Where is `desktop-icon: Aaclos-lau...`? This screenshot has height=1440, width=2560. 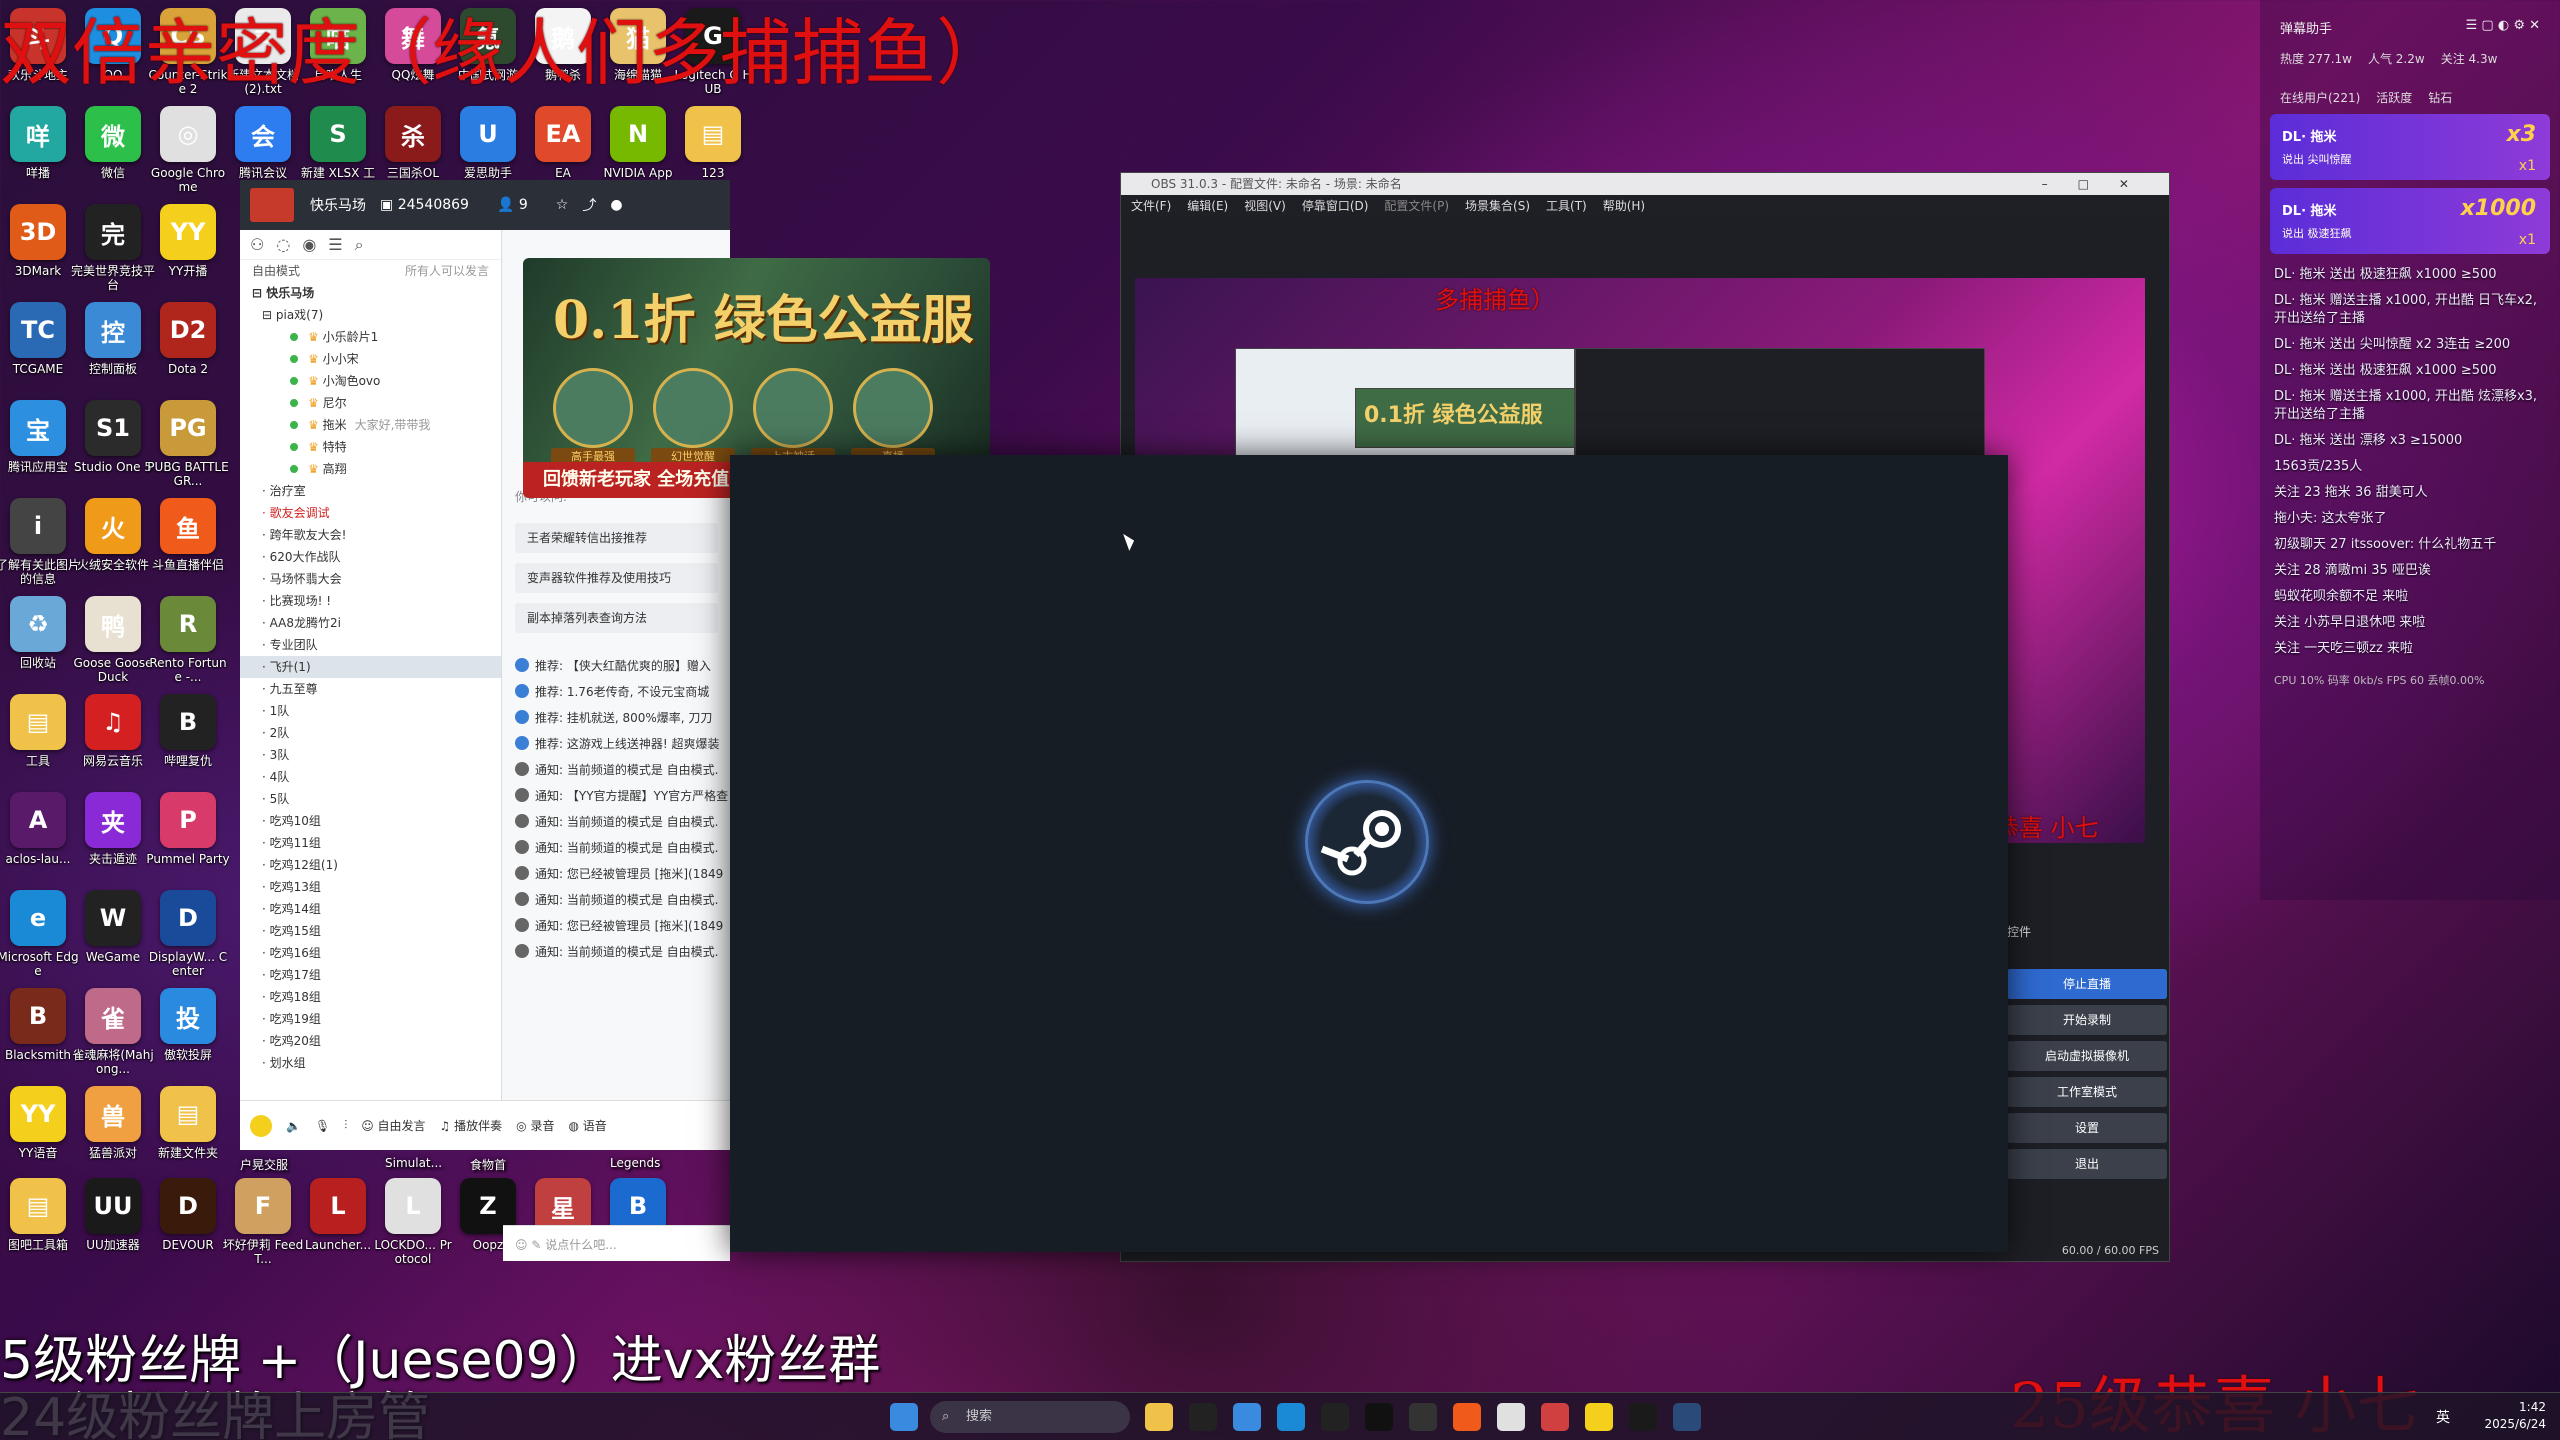
desktop-icon: Aaclos-lau... is located at coordinates (40, 837).